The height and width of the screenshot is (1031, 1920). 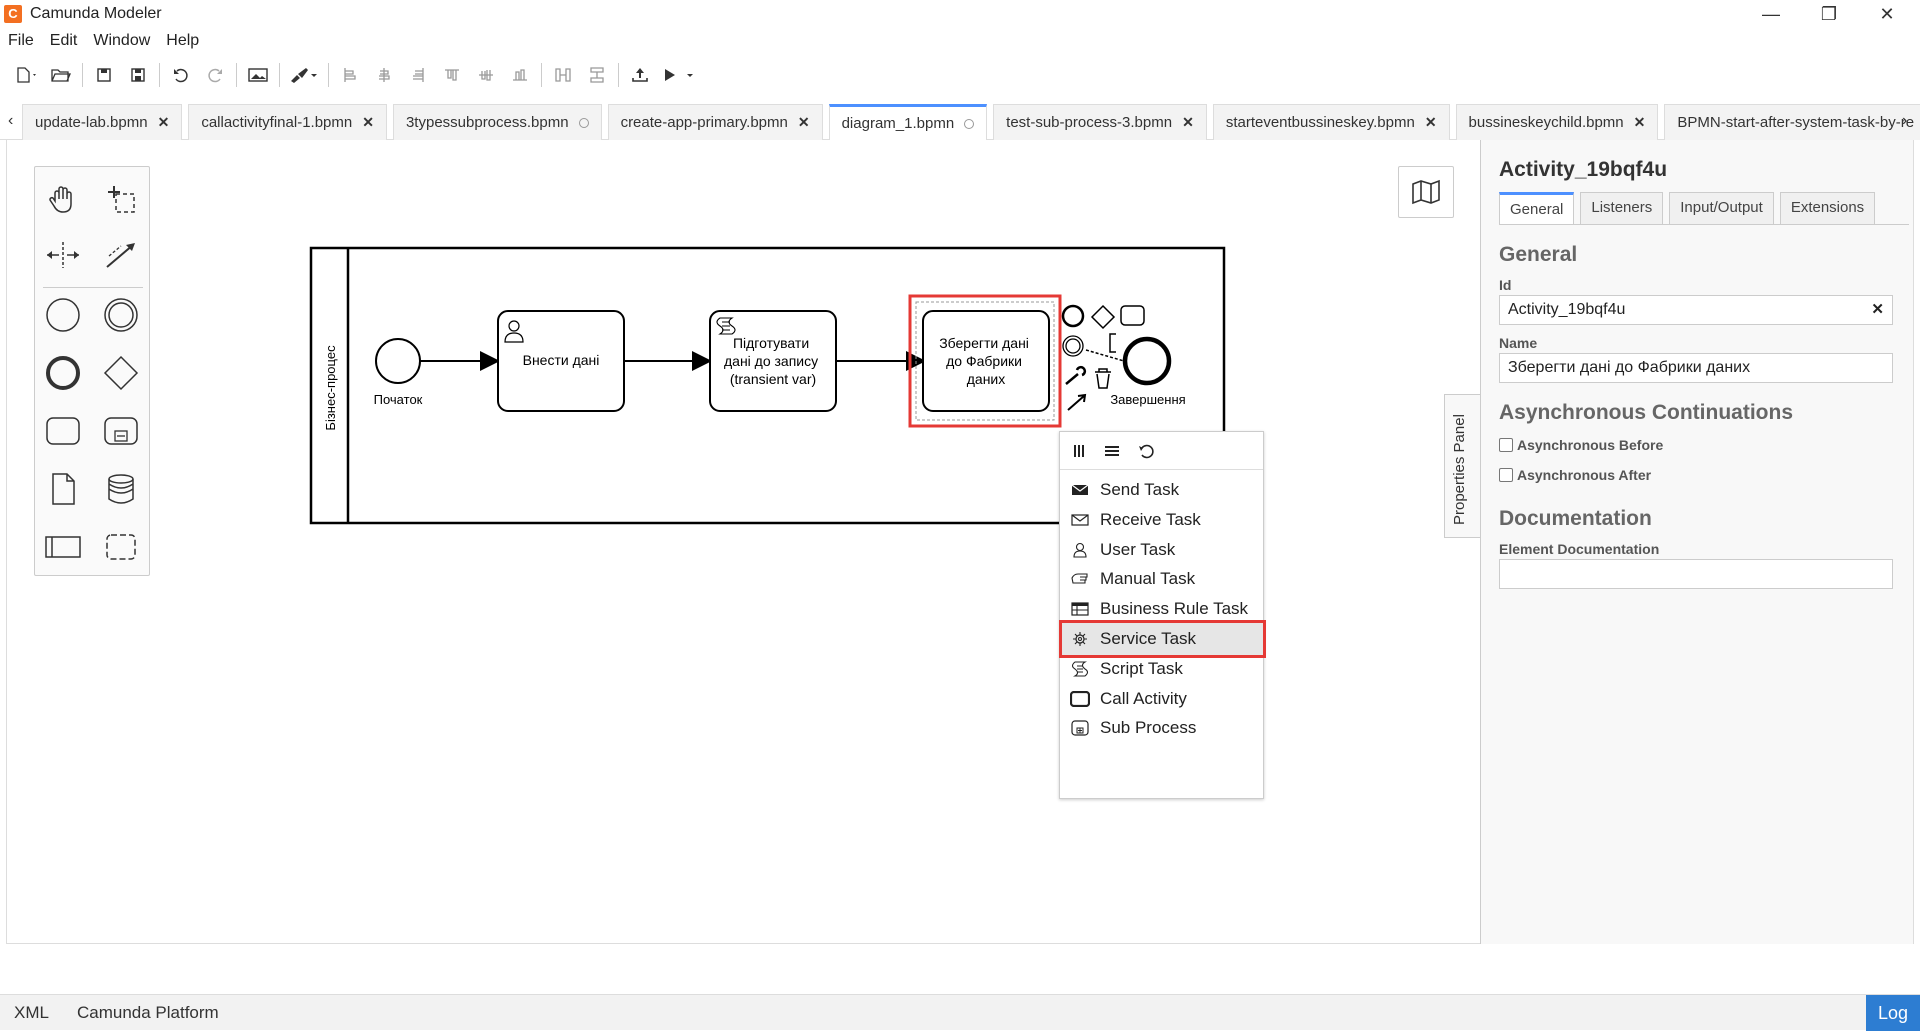 I want to click on align-right-button, so click(x=418, y=75).